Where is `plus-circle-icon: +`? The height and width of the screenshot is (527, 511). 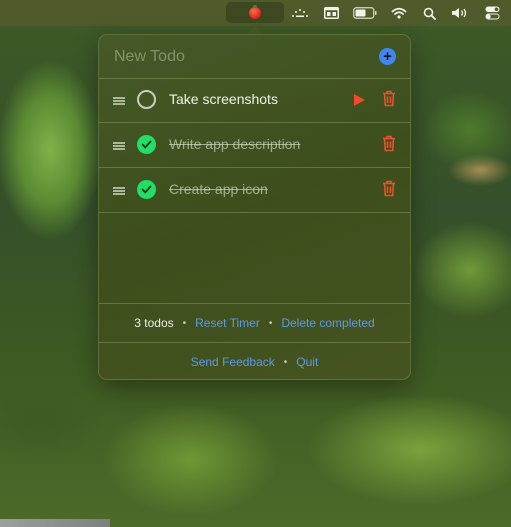 plus-circle-icon: + is located at coordinates (387, 56).